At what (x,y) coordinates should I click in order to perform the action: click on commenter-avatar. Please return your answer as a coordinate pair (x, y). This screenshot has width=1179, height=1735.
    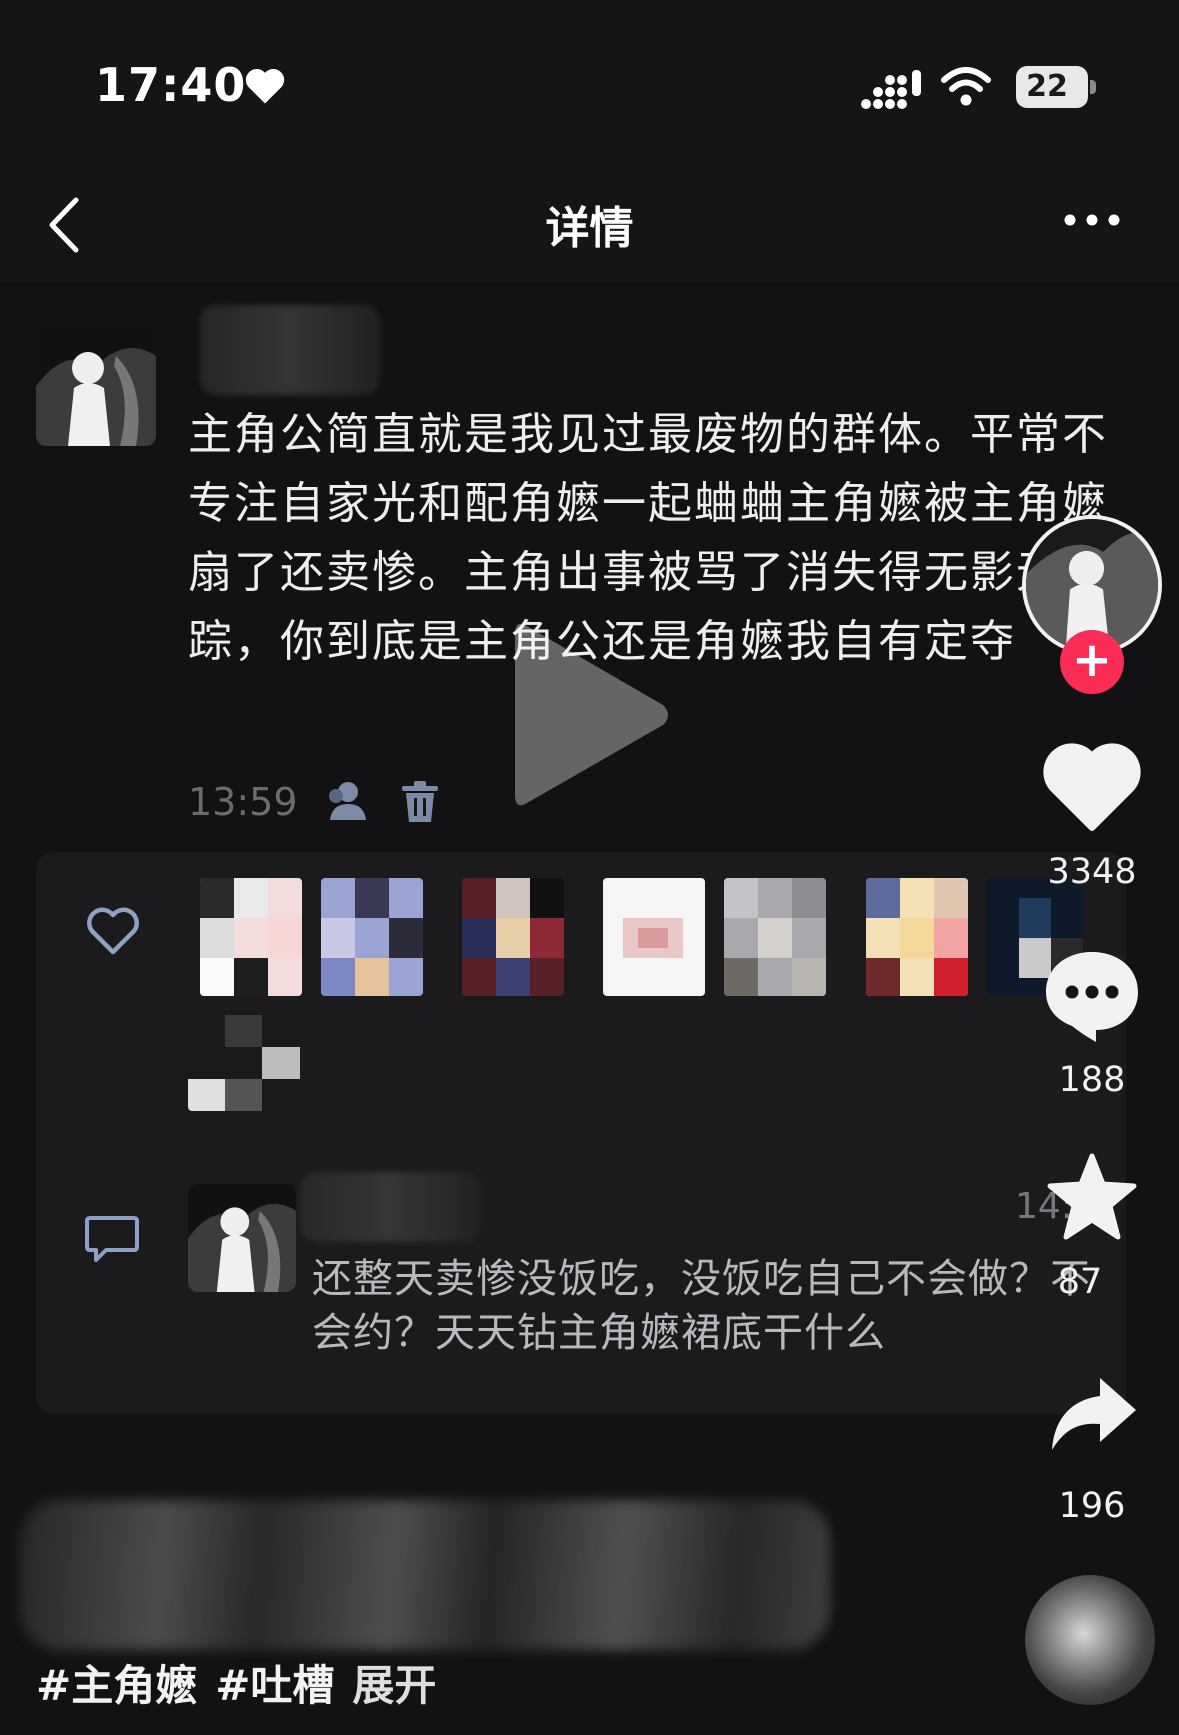
    Looking at the image, I should click on (242, 1238).